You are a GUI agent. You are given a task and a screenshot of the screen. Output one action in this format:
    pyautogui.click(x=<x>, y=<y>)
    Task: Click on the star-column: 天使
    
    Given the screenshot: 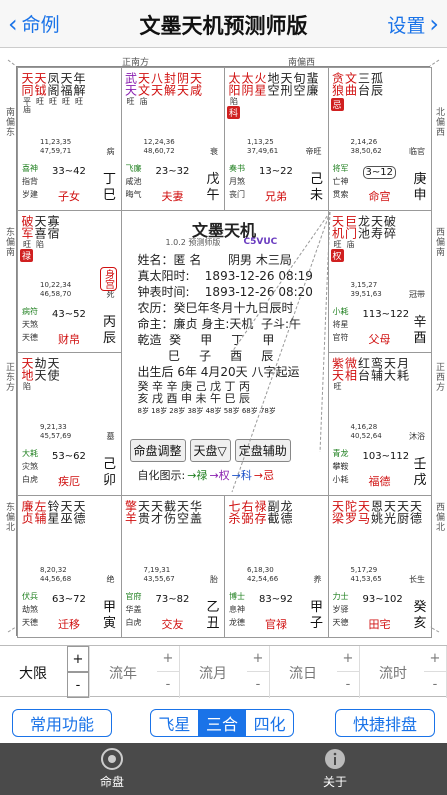 What is the action you would take?
    pyautogui.click(x=53, y=373)
    